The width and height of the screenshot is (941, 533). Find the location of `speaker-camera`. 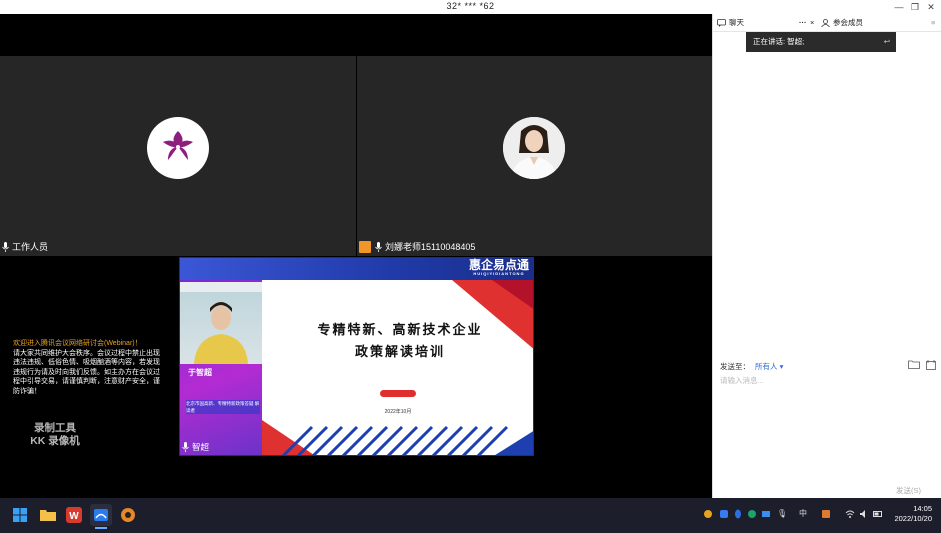

speaker-camera is located at coordinates (221, 323).